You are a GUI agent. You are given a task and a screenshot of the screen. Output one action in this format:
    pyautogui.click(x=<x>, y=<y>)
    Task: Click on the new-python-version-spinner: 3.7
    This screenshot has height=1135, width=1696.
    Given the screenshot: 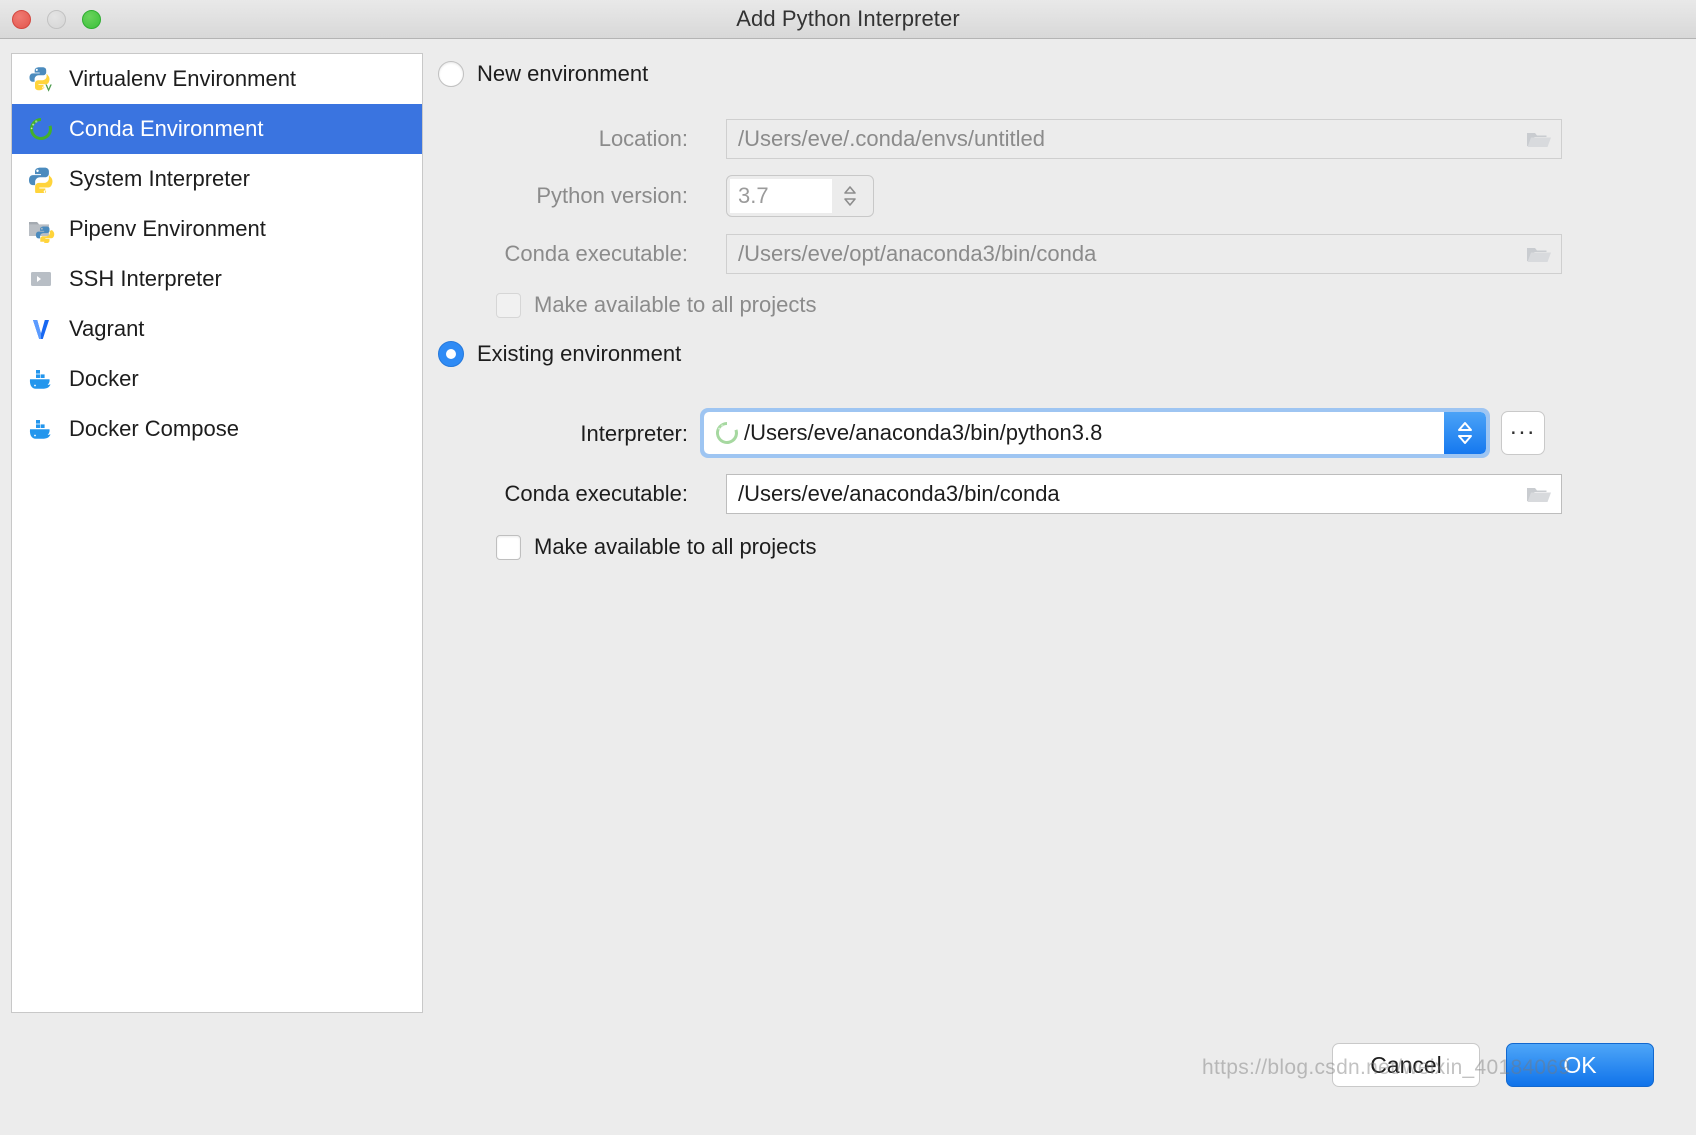 What is the action you would take?
    pyautogui.click(x=800, y=196)
    